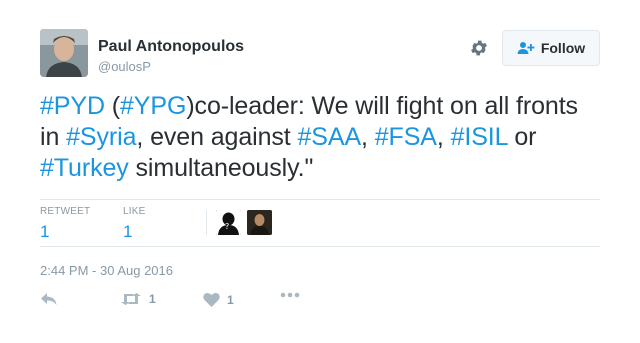 This screenshot has height=343, width=640. I want to click on retweet-stat-count: 1, so click(65, 232).